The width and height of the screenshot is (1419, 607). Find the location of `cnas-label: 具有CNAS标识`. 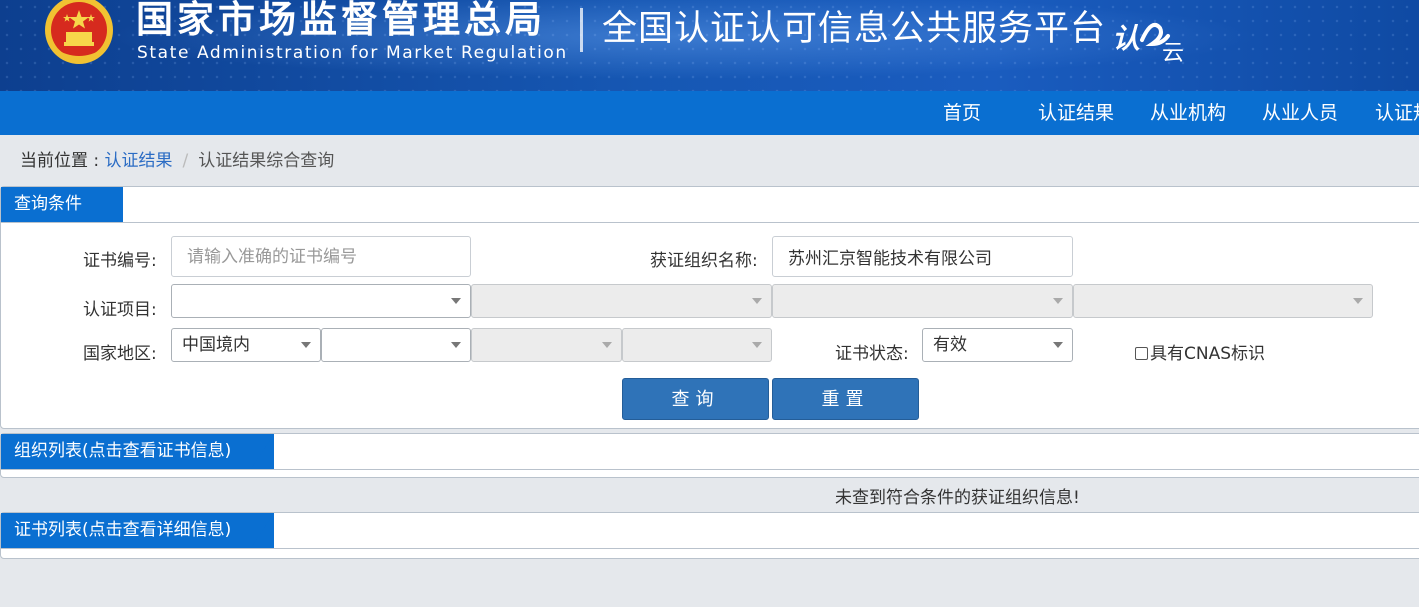

cnas-label: 具有CNAS标识 is located at coordinates (1208, 354).